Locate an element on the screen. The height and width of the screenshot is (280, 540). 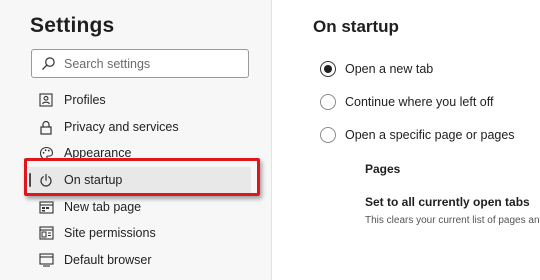
sidebar-item-site-permissions: Site permissions is located at coordinates (140, 233).